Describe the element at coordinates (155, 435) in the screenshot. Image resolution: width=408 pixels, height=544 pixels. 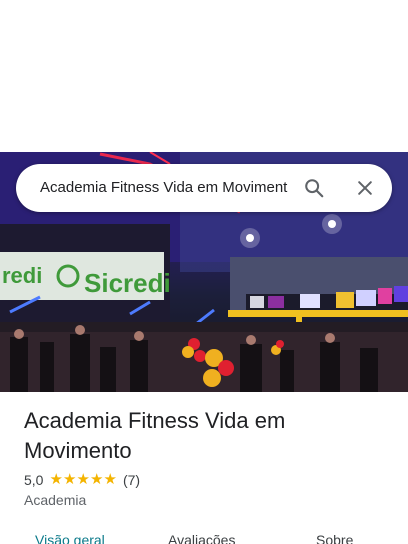
I see `place-title: Academia Fitness Vida em Movimento` at that location.